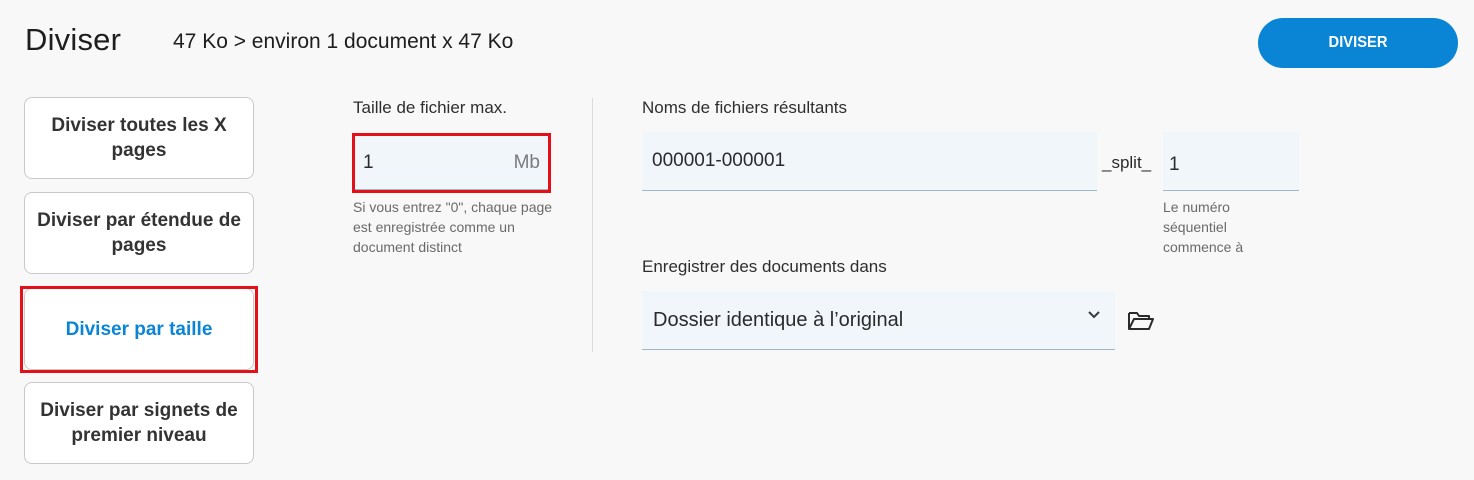  What do you see at coordinates (745, 107) in the screenshot?
I see `filenames-label: Noms de fichiers résultants` at bounding box center [745, 107].